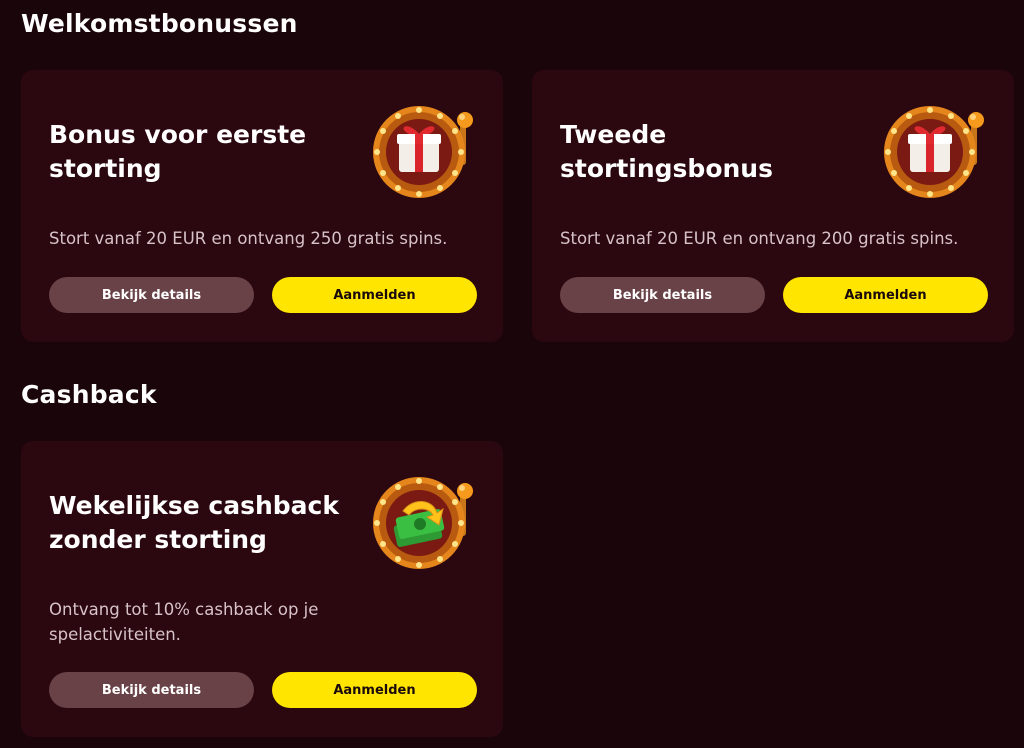  I want to click on section-title-welcome: Welkomstbonussen, so click(159, 23).